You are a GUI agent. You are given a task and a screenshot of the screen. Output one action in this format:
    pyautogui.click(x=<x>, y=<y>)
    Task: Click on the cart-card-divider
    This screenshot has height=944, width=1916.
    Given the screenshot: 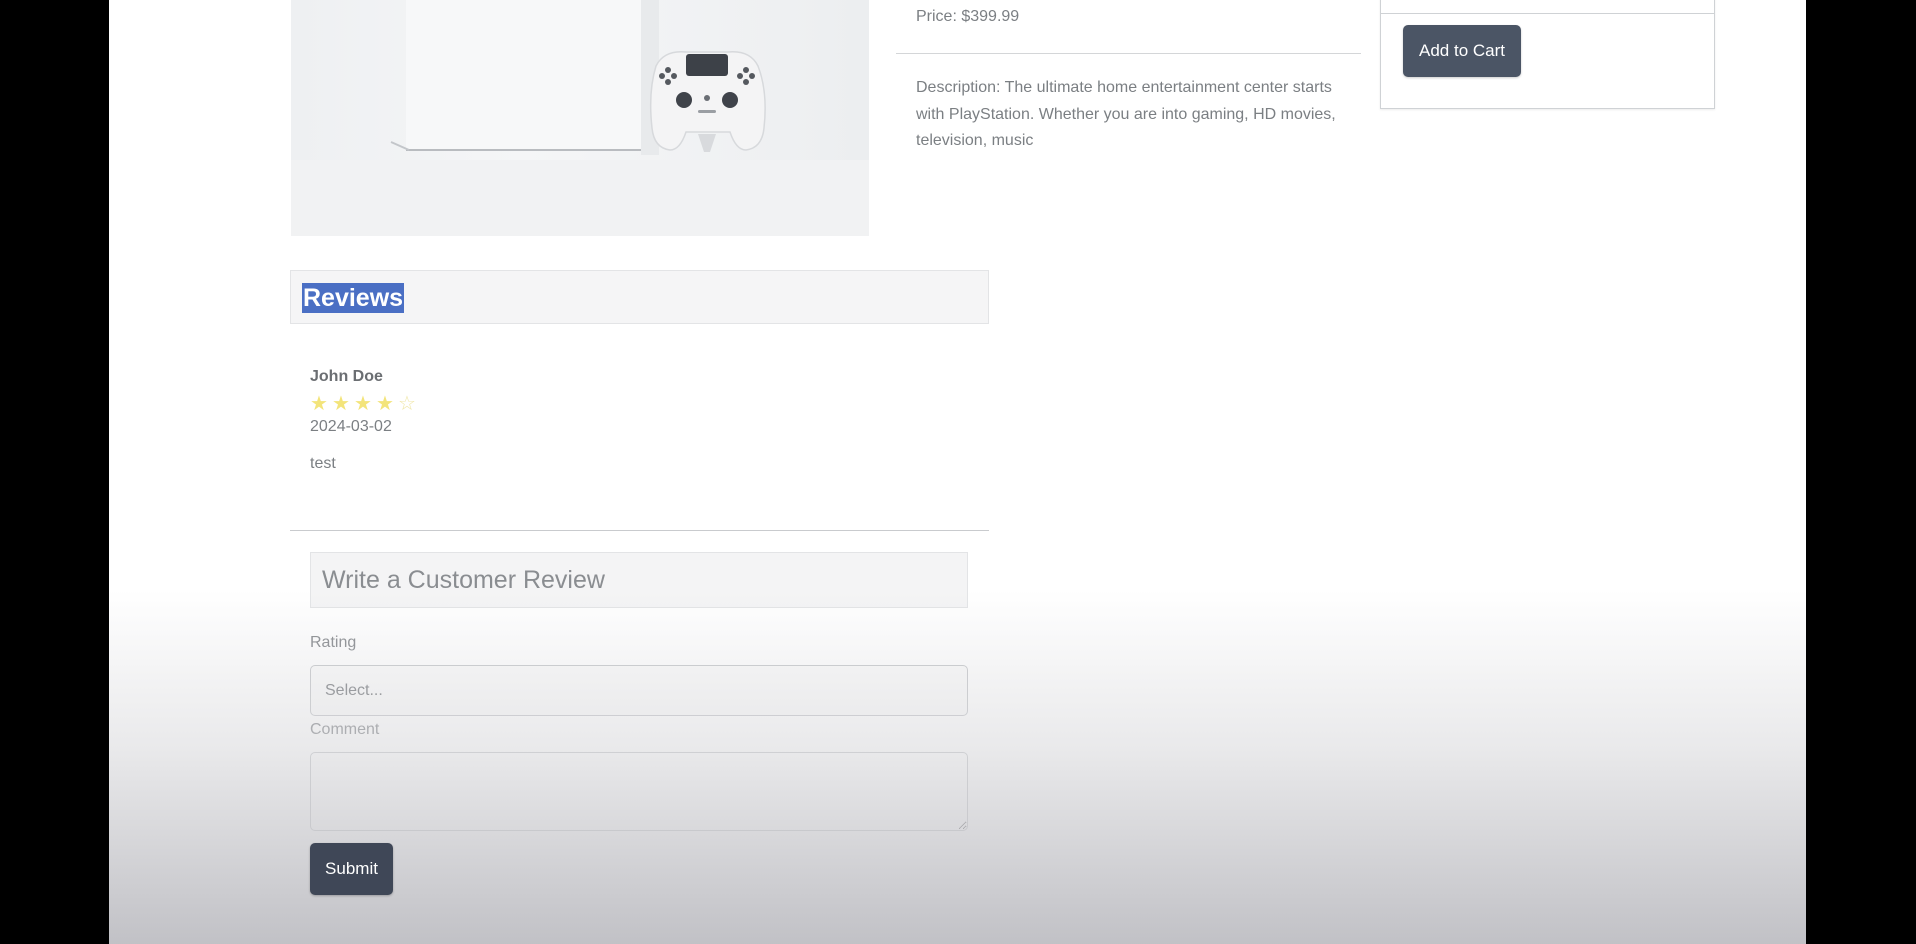 What is the action you would take?
    pyautogui.click(x=1547, y=13)
    